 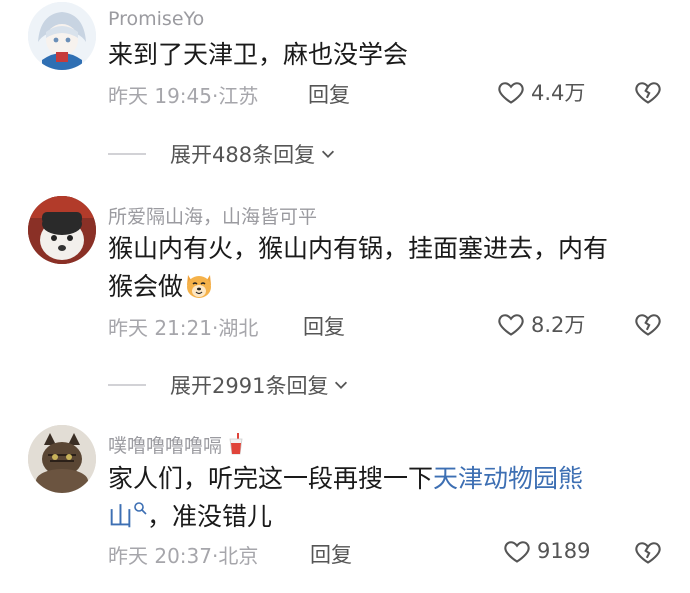 I want to click on comment-time: 昨天 20:37, so click(x=160, y=556).